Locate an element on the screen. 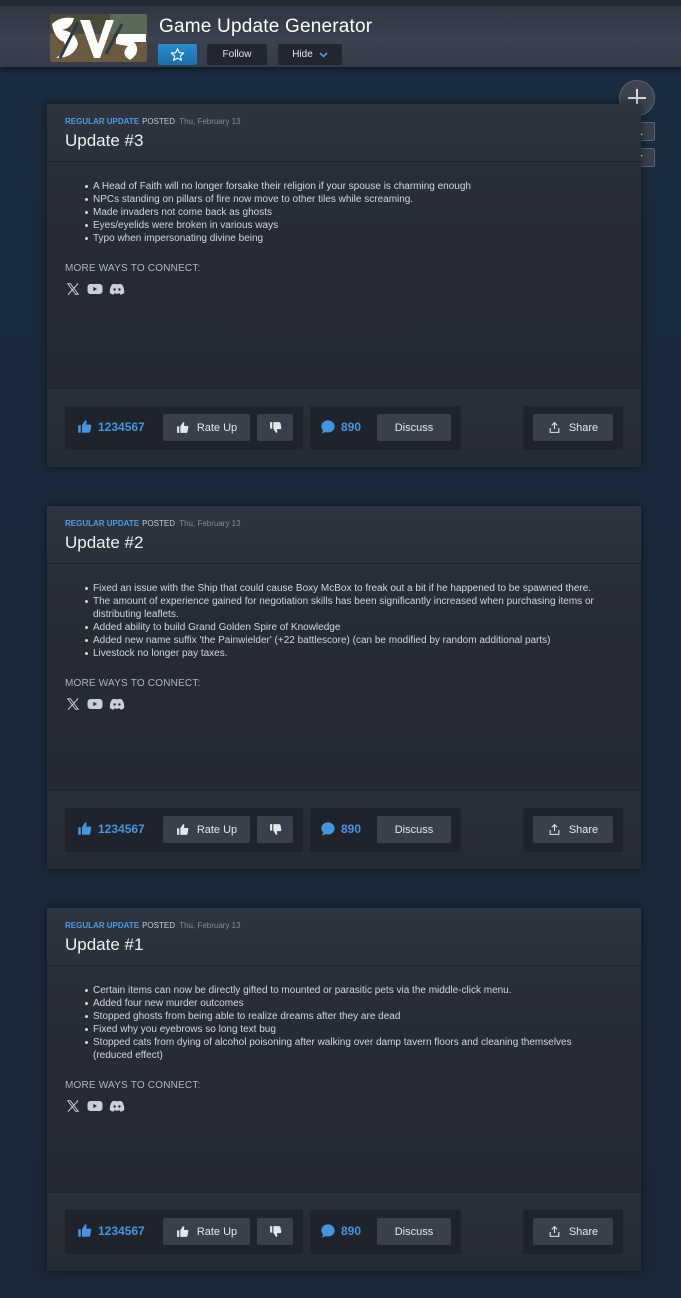 The height and width of the screenshot is (1298, 681). app-logo is located at coordinates (98, 38).